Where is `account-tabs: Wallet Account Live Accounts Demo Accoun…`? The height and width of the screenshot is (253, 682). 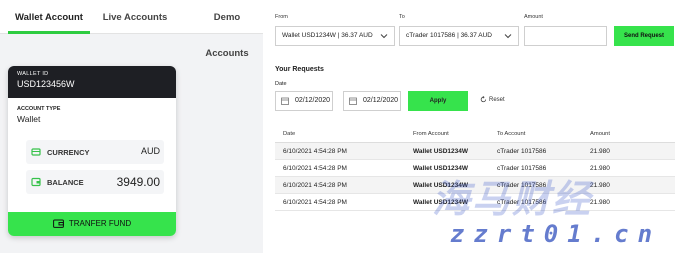 account-tabs: Wallet Account Live Accounts Demo Accoun… is located at coordinates (131, 29).